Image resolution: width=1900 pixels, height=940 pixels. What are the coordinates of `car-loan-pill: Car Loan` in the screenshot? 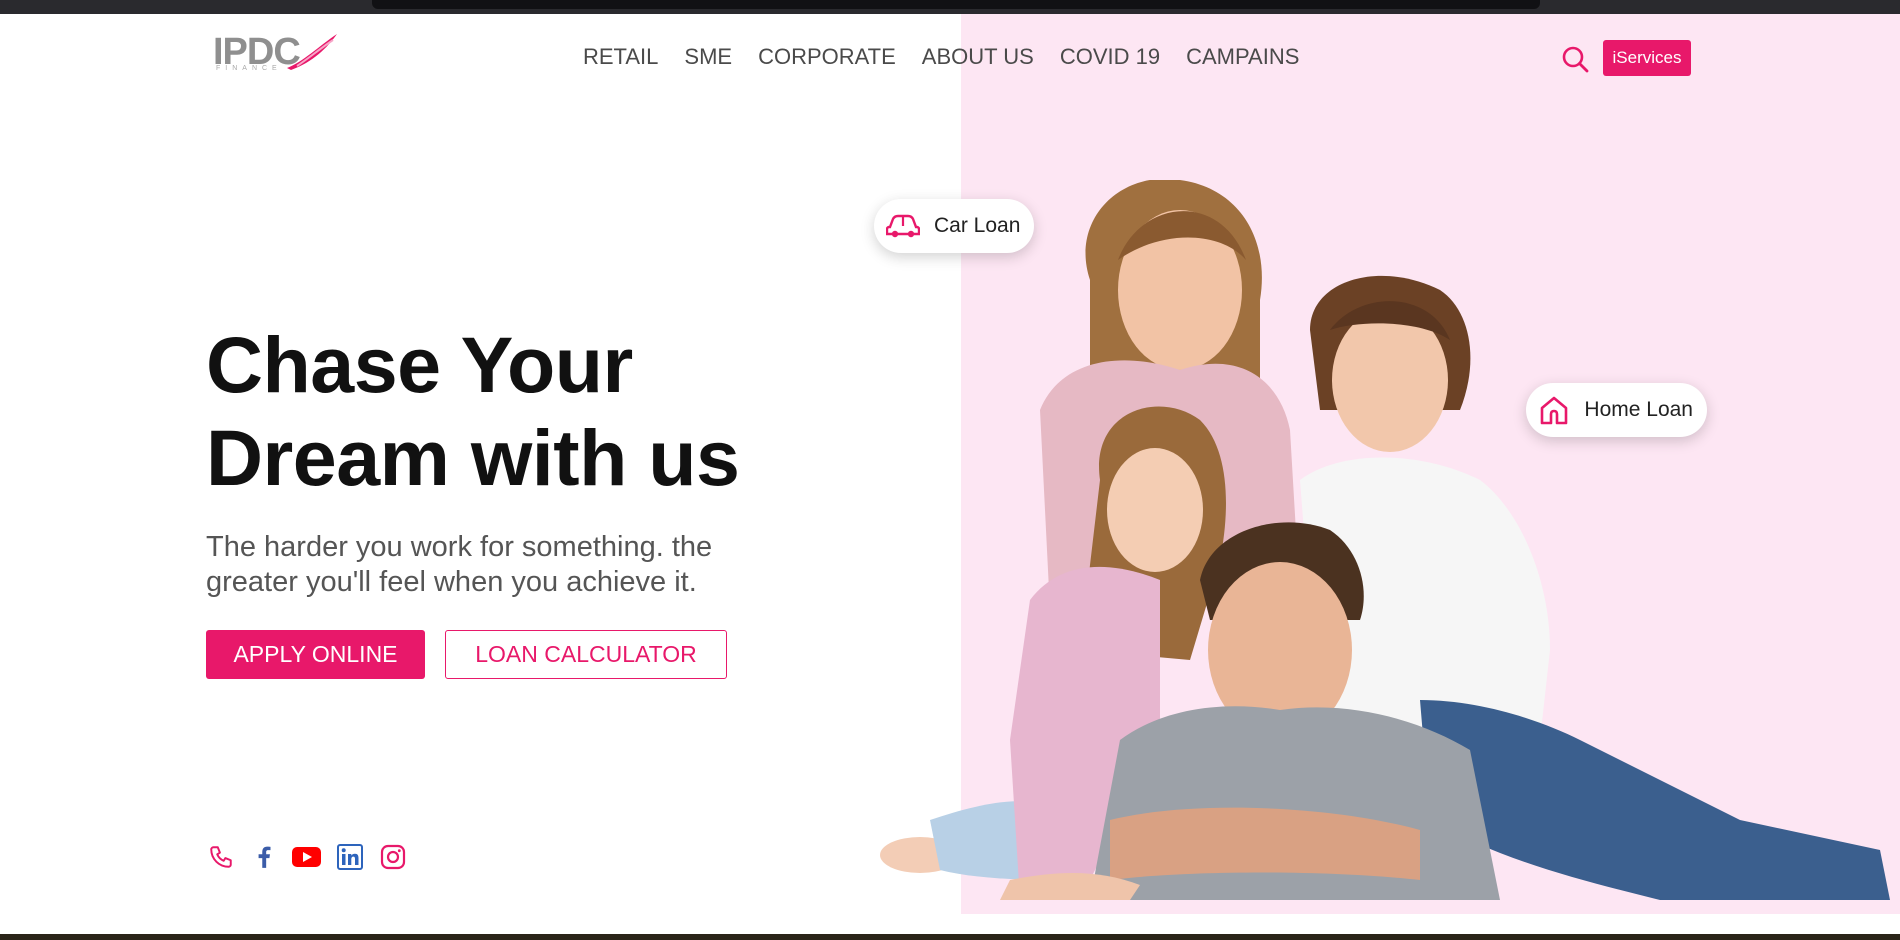 It's located at (954, 226).